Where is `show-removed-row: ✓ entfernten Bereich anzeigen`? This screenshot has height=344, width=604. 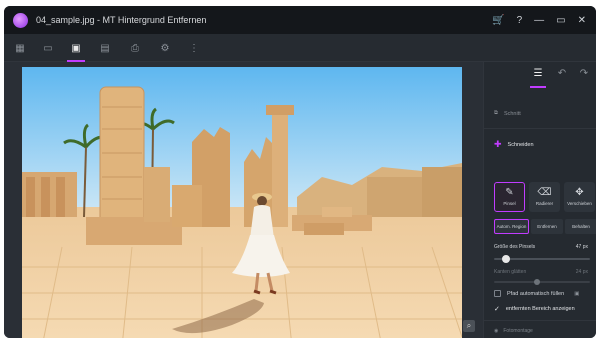
show-removed-row: ✓ entfernten Bereich anzeigen is located at coordinates (534, 309).